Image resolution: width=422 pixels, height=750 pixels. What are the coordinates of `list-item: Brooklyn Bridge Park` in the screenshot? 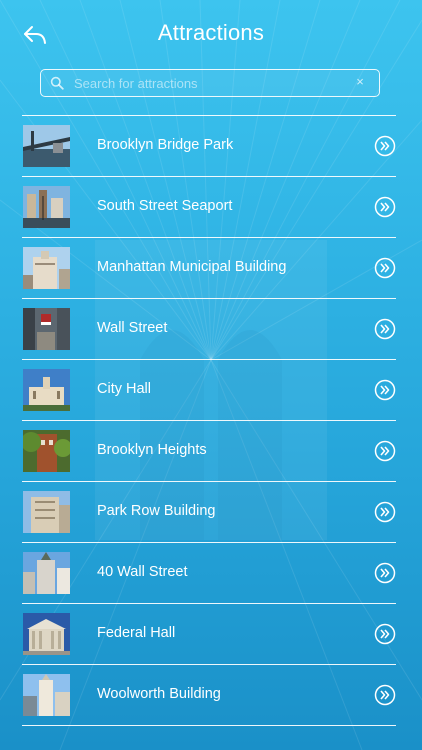 It's located at (209, 145).